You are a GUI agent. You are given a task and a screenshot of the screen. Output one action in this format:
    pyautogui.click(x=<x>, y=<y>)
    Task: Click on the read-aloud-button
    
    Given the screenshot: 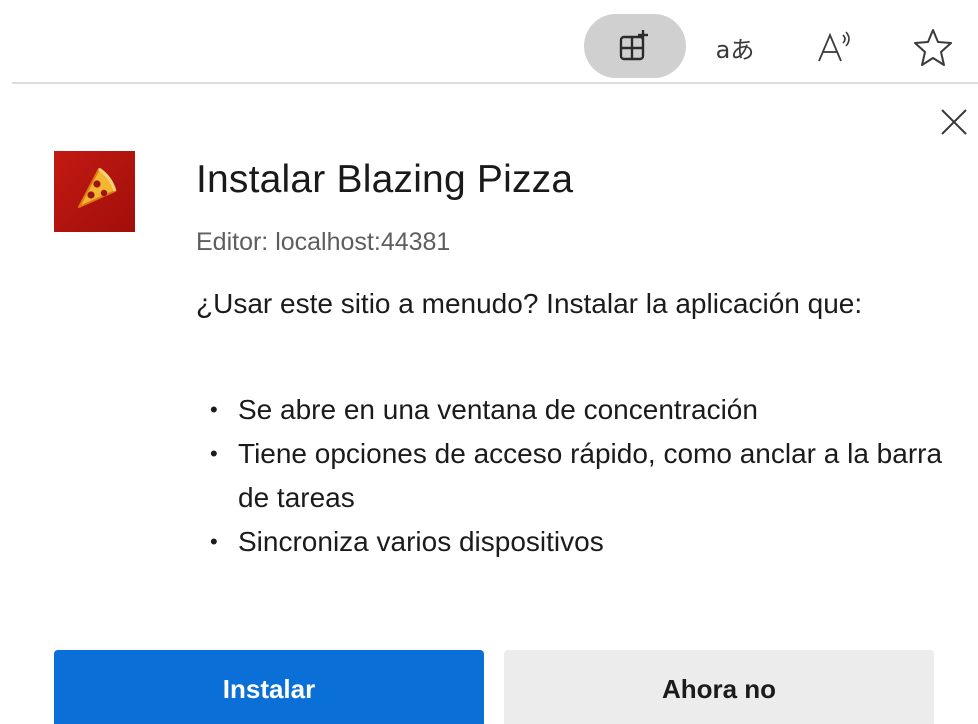 What is the action you would take?
    pyautogui.click(x=835, y=47)
    